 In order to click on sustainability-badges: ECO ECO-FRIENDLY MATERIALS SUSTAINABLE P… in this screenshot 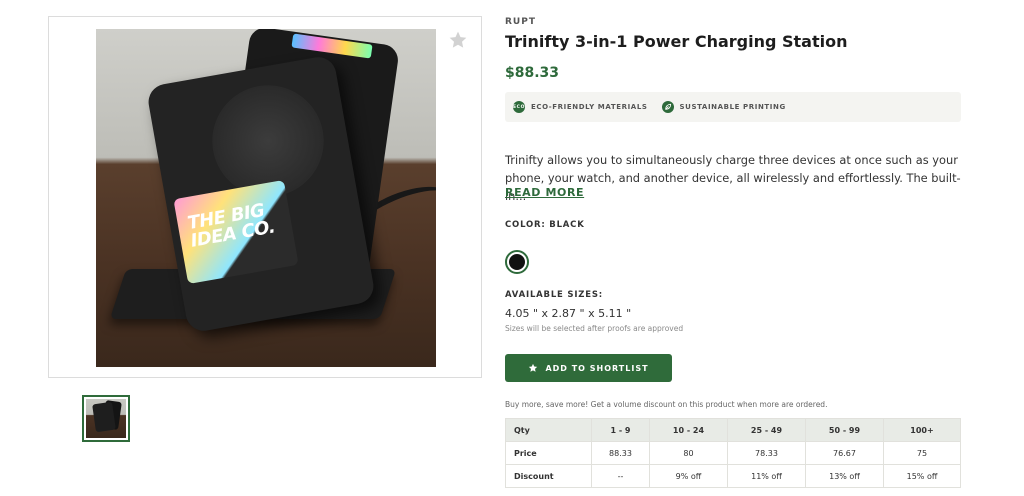, I will do `click(733, 107)`.